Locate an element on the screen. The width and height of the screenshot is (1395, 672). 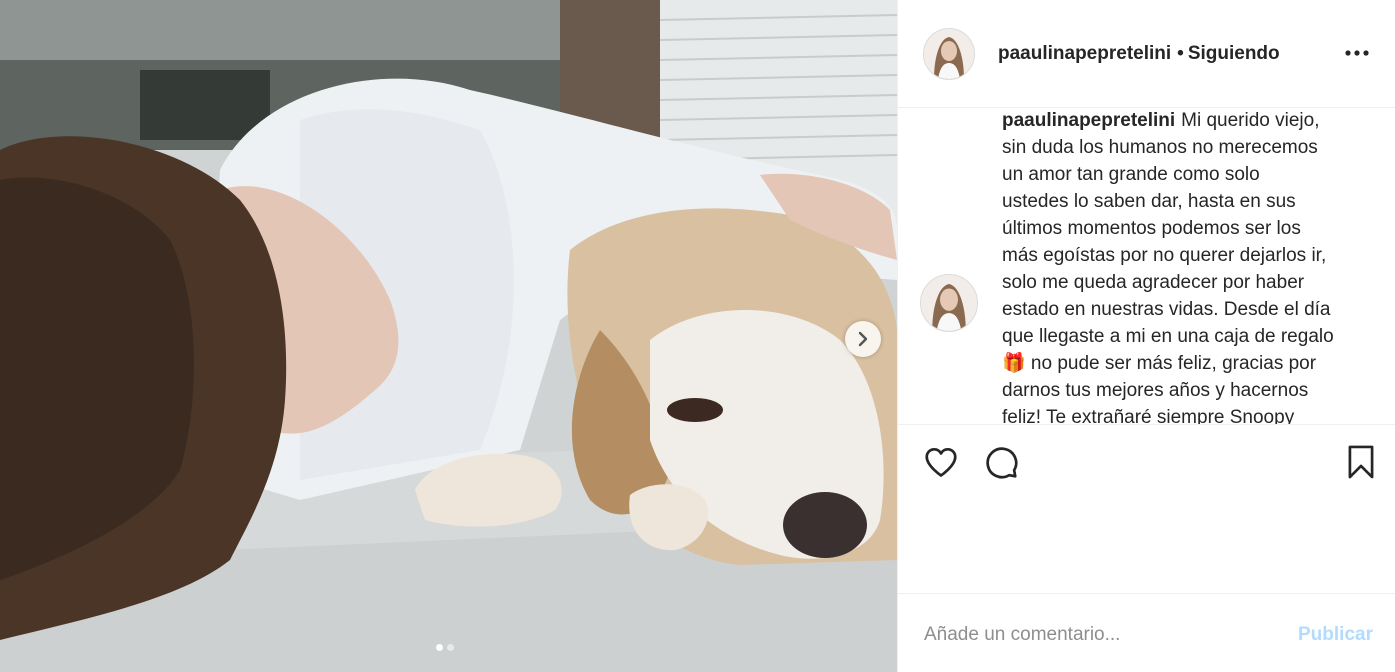
comment-input is located at coordinates (1104, 635).